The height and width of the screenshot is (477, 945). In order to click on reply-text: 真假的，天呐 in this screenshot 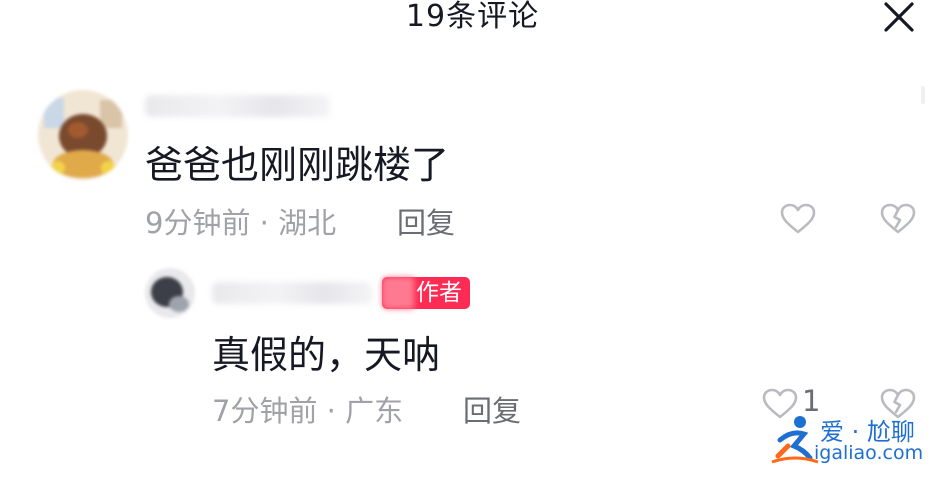, I will do `click(326, 355)`.